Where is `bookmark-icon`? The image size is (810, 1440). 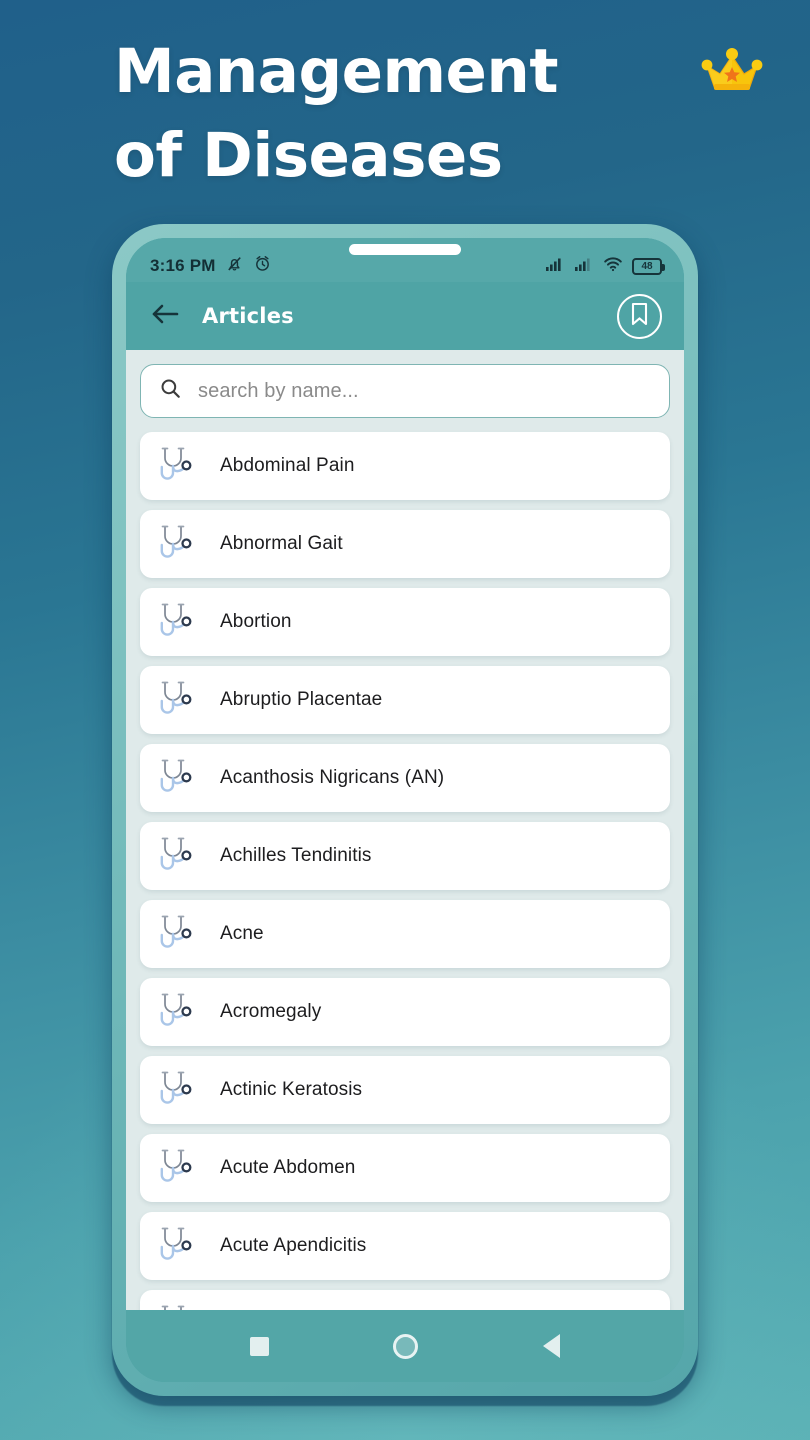
bookmark-icon is located at coordinates (639, 316).